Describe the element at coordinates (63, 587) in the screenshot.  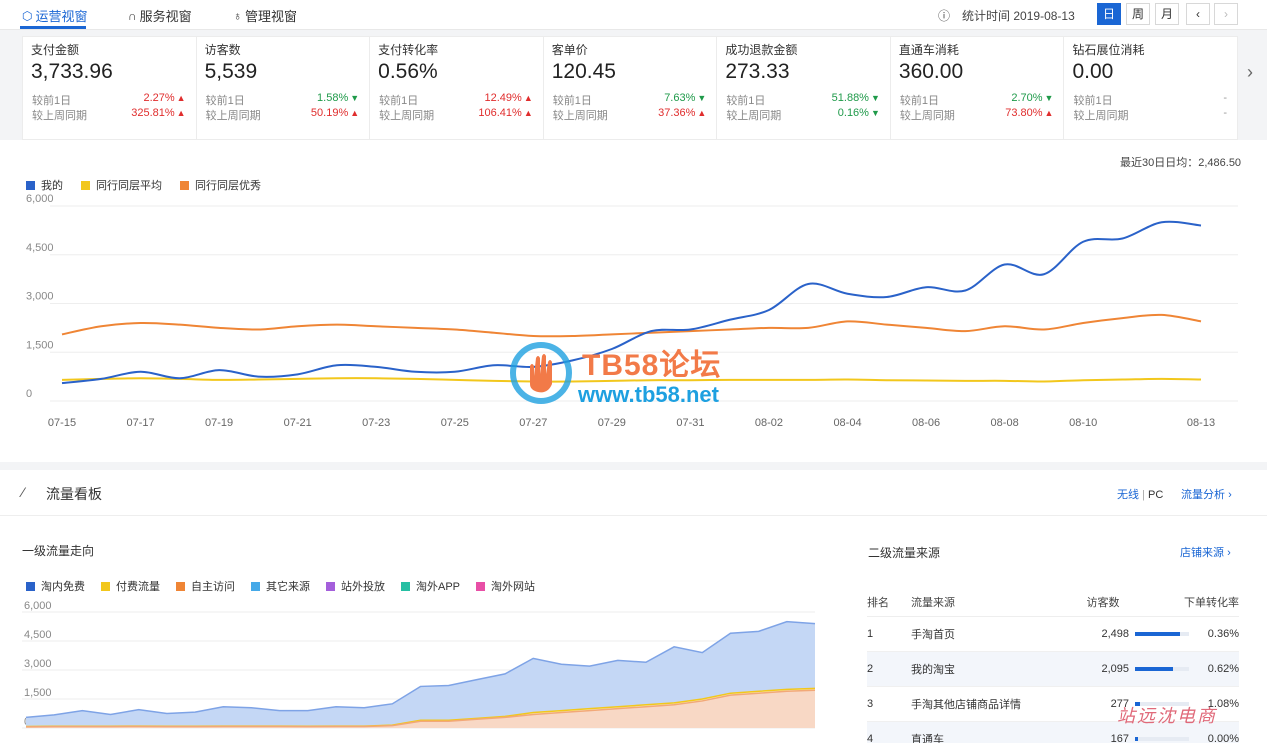
I see `legend-label: 淘内免费` at that location.